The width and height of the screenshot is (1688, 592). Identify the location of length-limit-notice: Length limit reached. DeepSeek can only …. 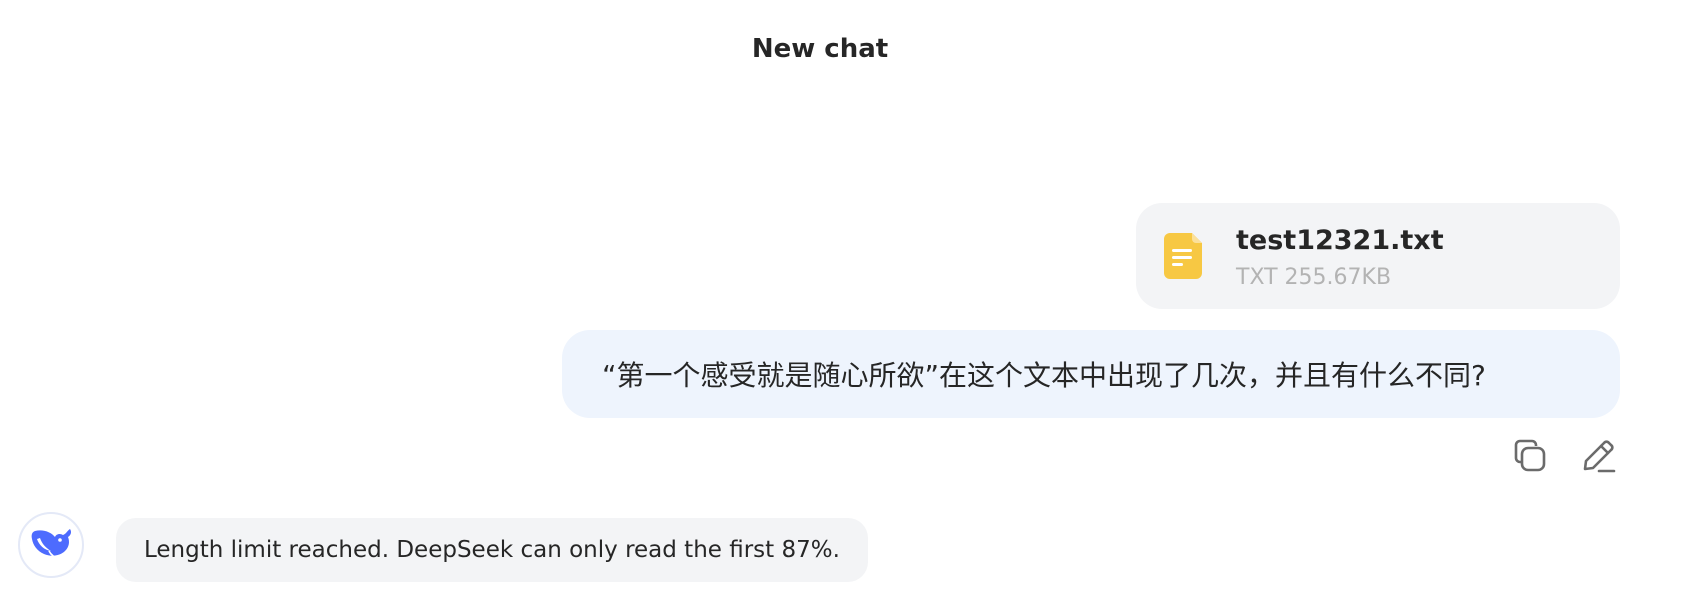
(492, 550).